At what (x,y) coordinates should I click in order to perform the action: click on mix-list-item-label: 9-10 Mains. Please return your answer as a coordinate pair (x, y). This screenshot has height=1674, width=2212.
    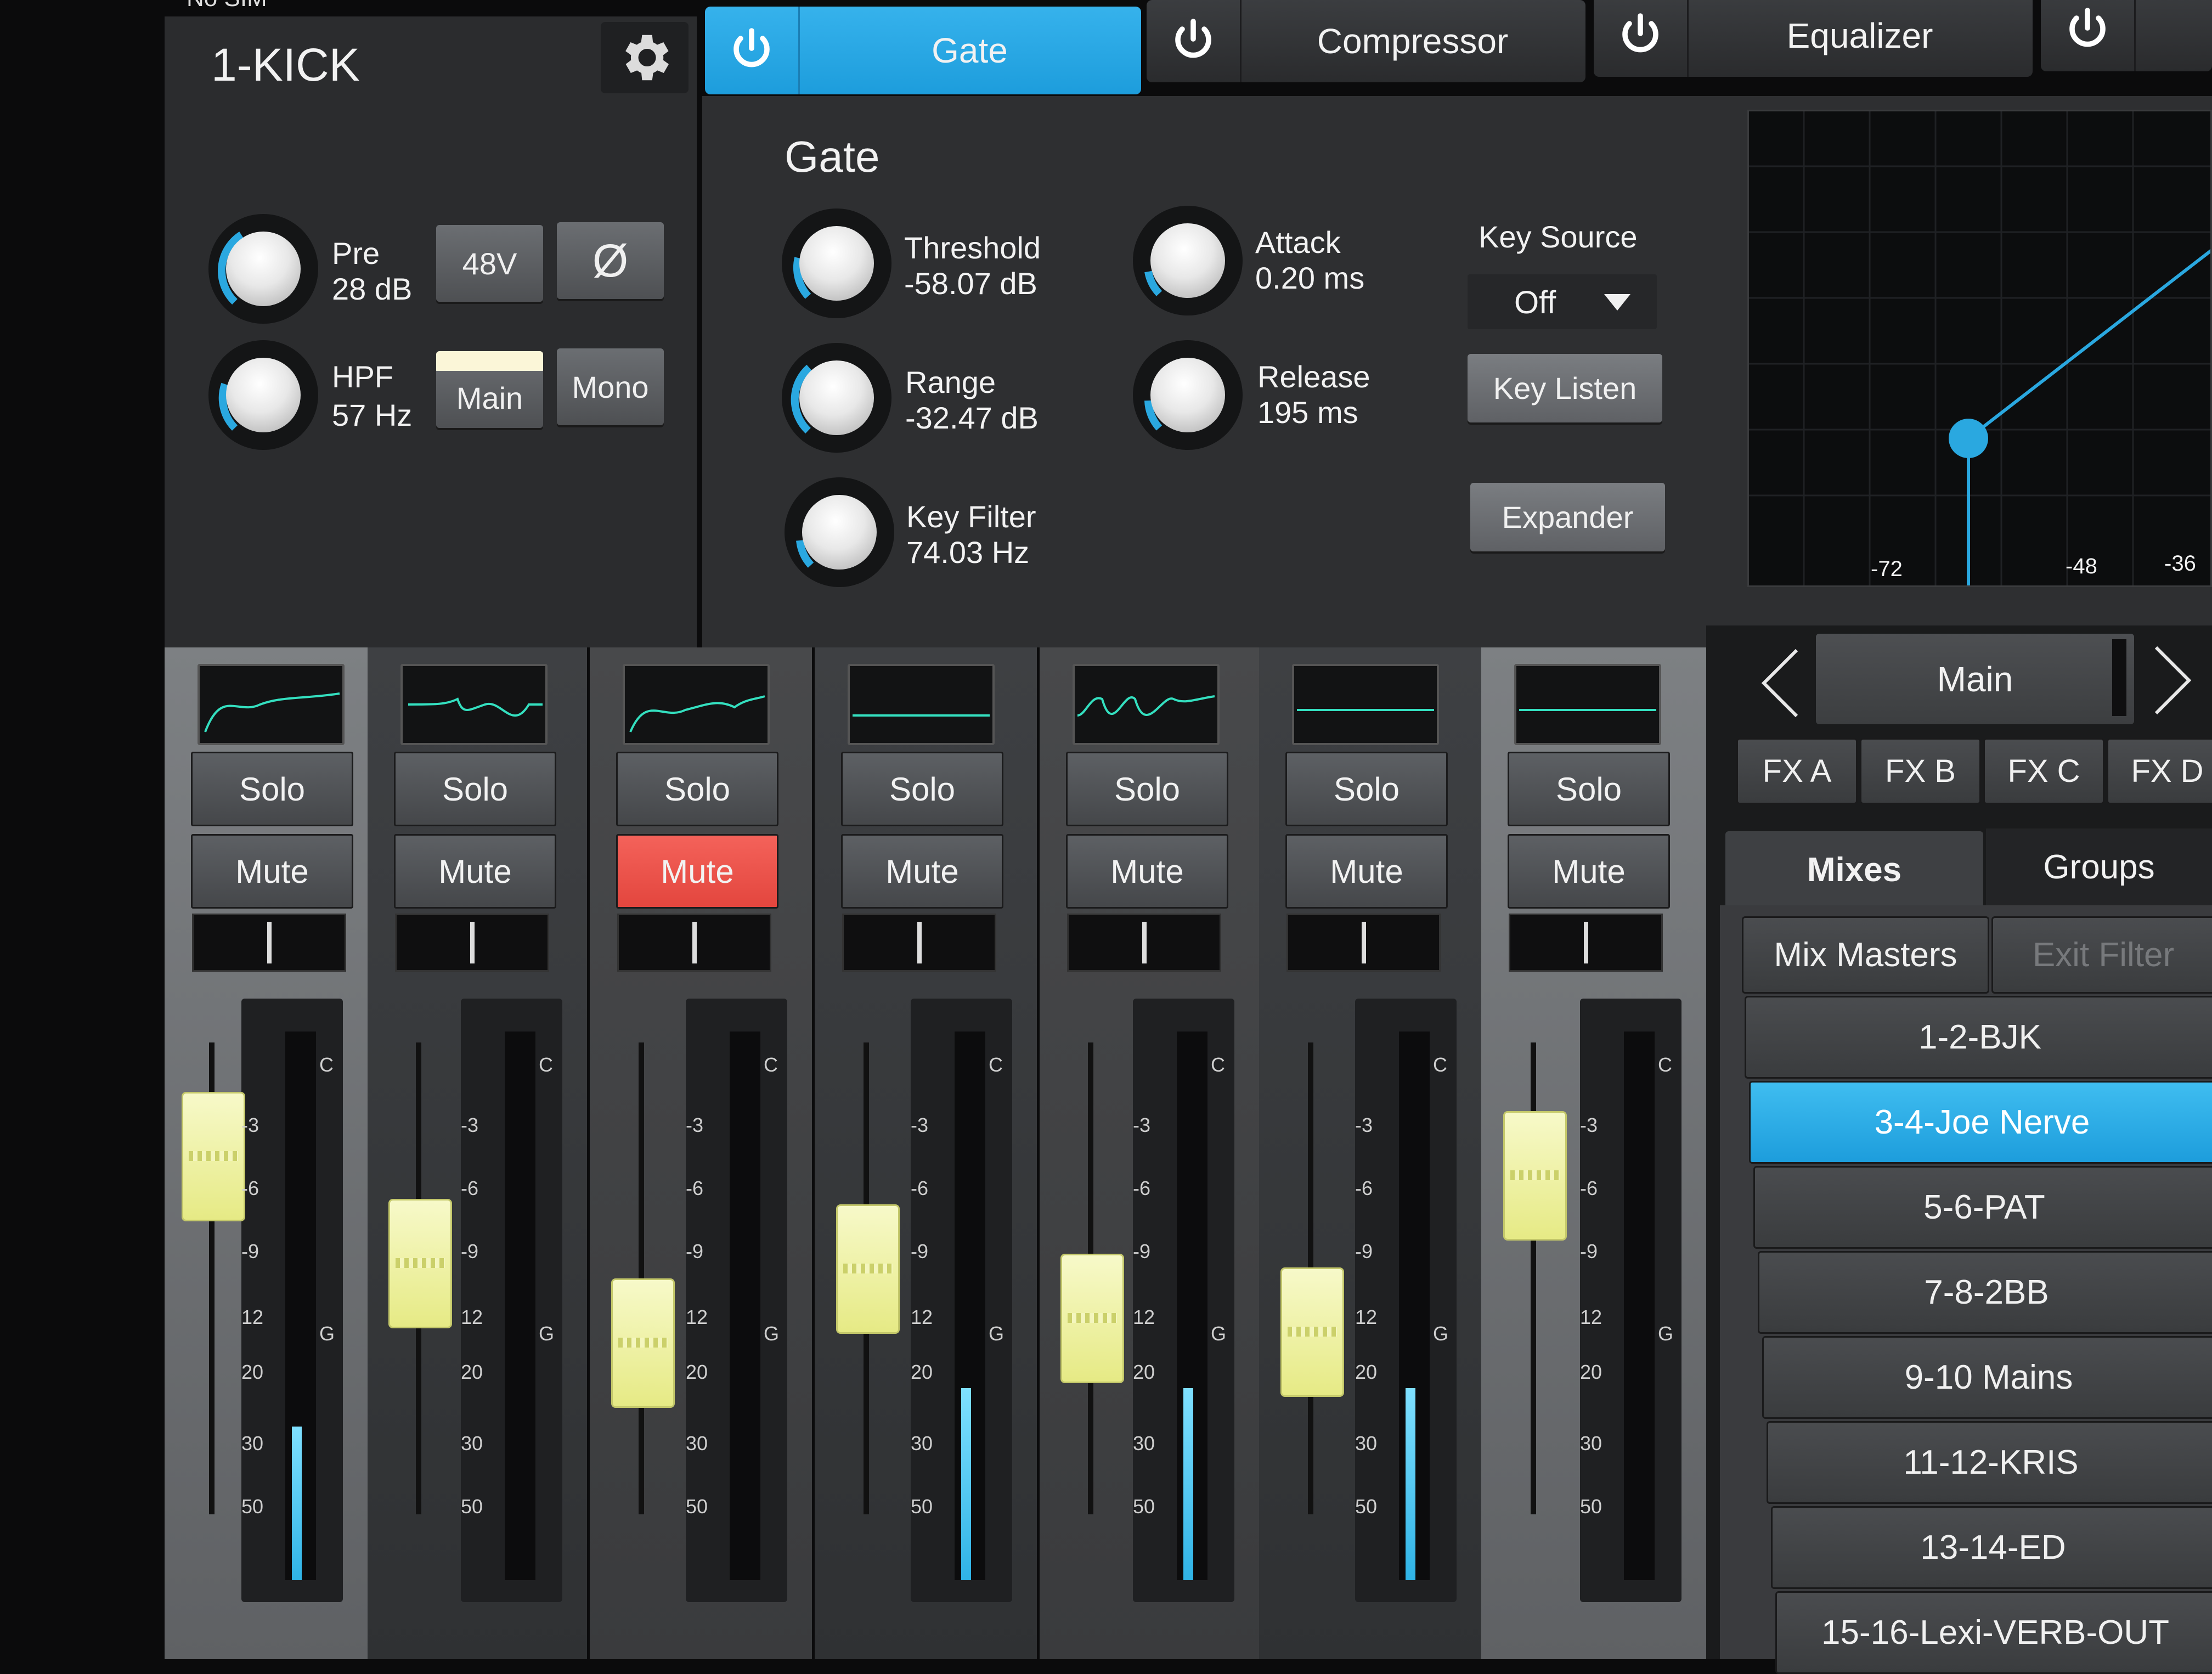
    Looking at the image, I should click on (1988, 1377).